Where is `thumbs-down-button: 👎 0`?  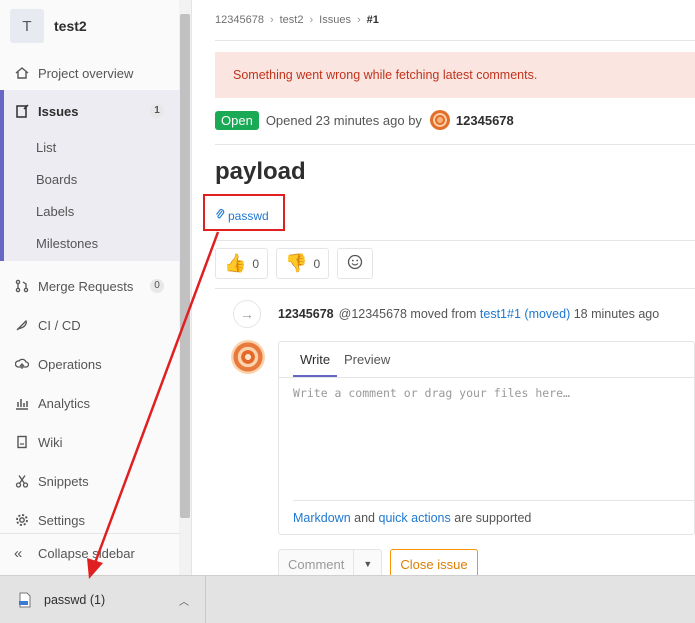
thumbs-down-button: 👎 0 is located at coordinates (303, 263).